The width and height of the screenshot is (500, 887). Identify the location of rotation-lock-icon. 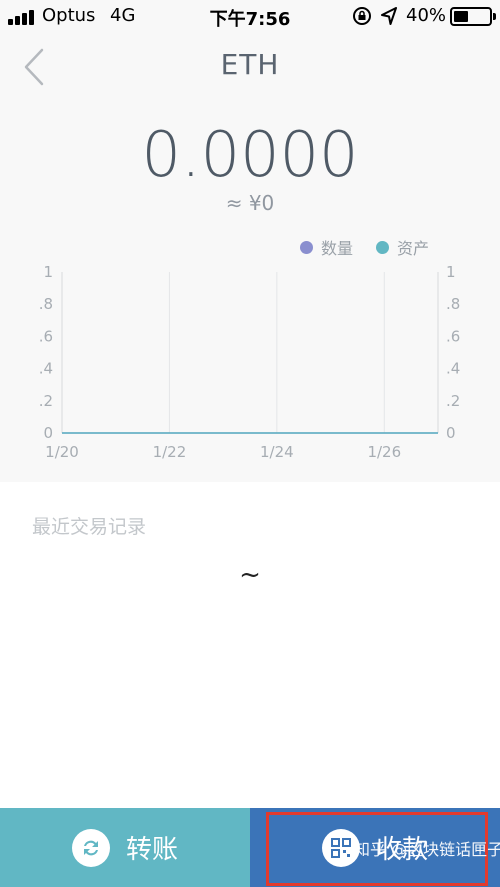
(362, 16).